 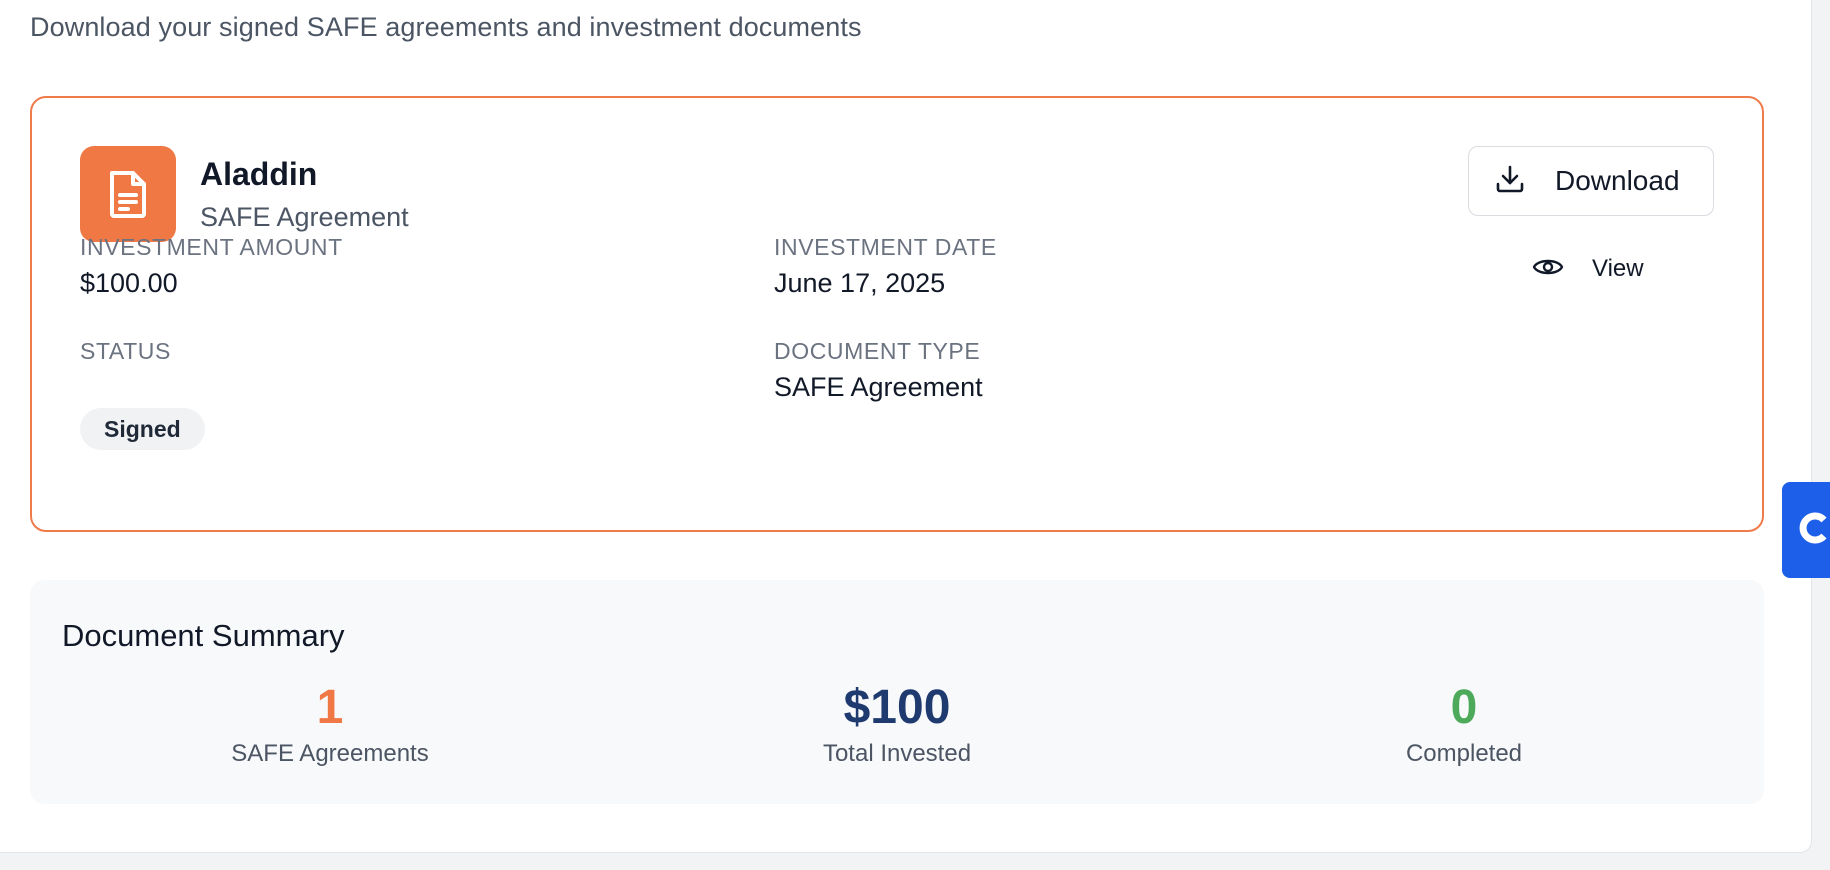 I want to click on view-label: View, so click(x=1618, y=268).